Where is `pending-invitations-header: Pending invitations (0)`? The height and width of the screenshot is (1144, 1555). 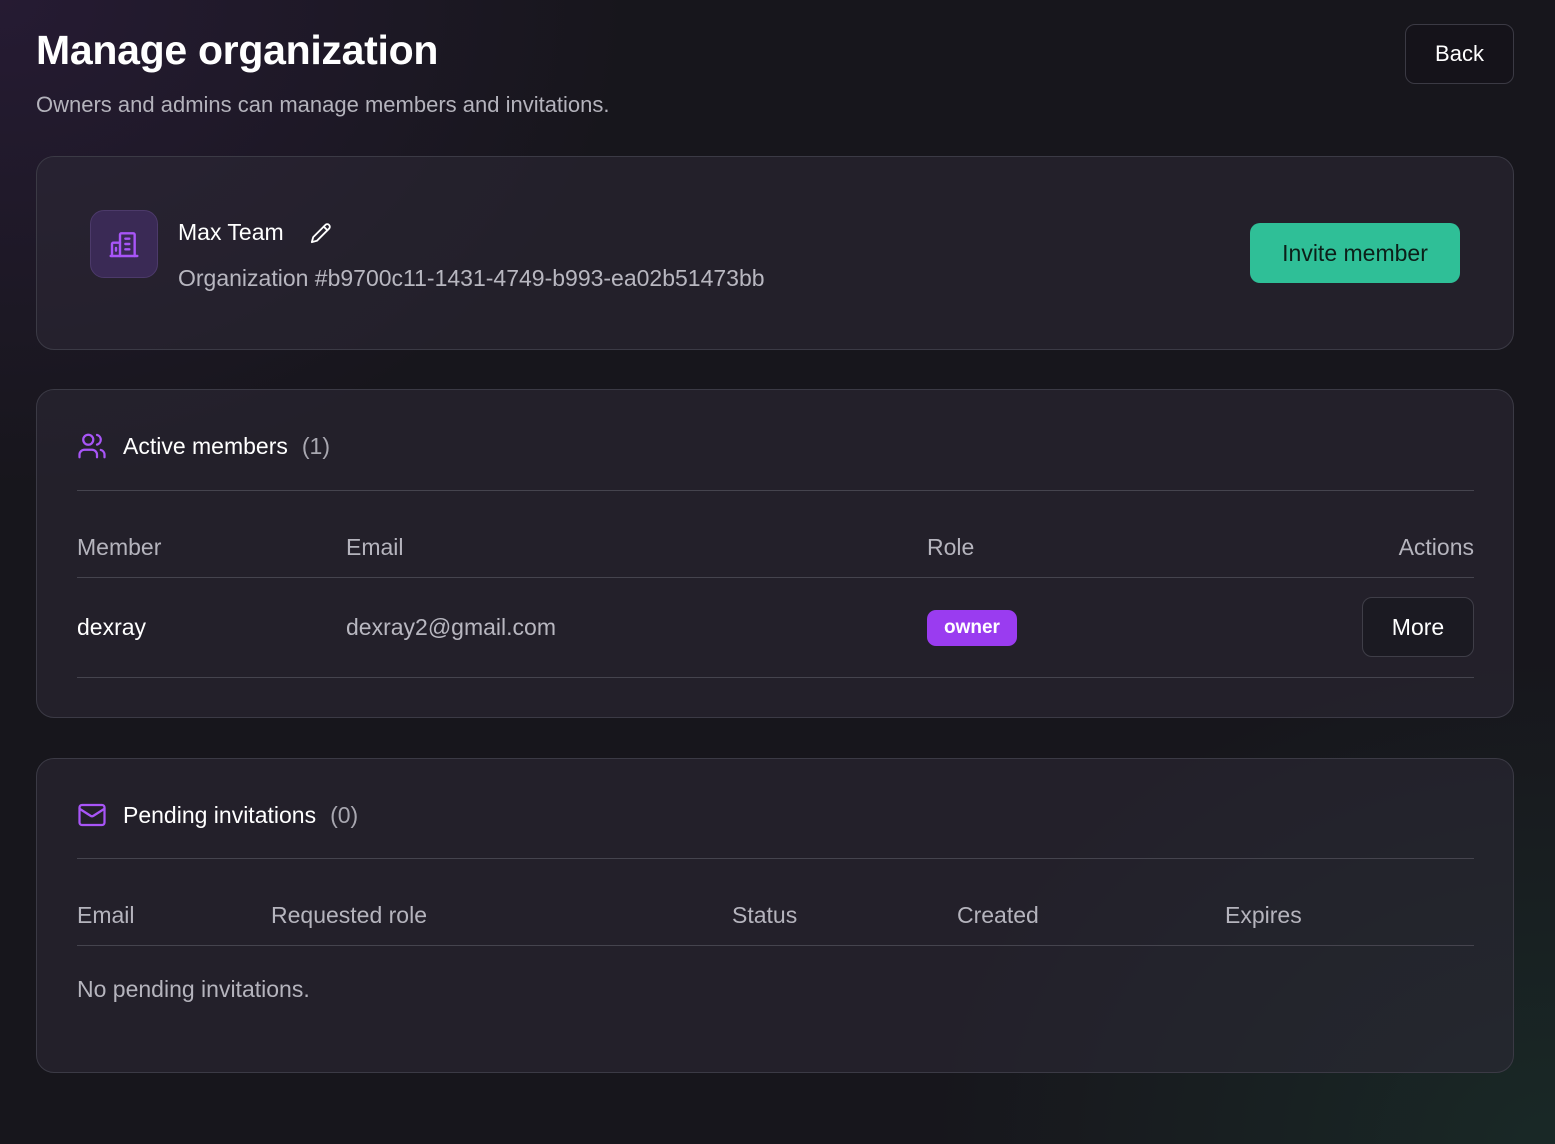 pending-invitations-header: Pending invitations (0) is located at coordinates (217, 815).